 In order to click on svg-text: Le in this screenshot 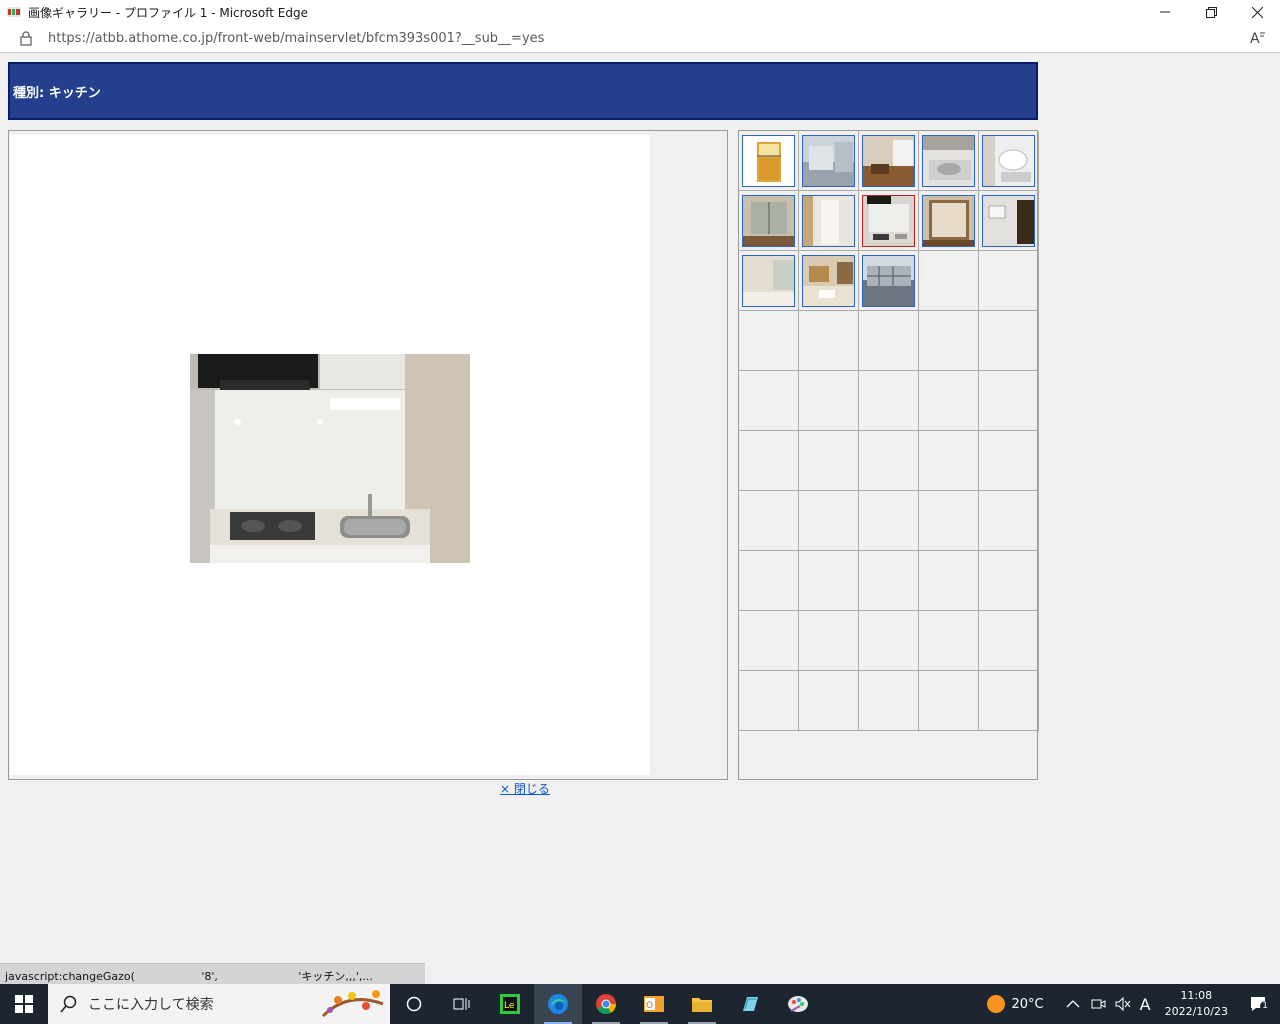, I will do `click(509, 1006)`.